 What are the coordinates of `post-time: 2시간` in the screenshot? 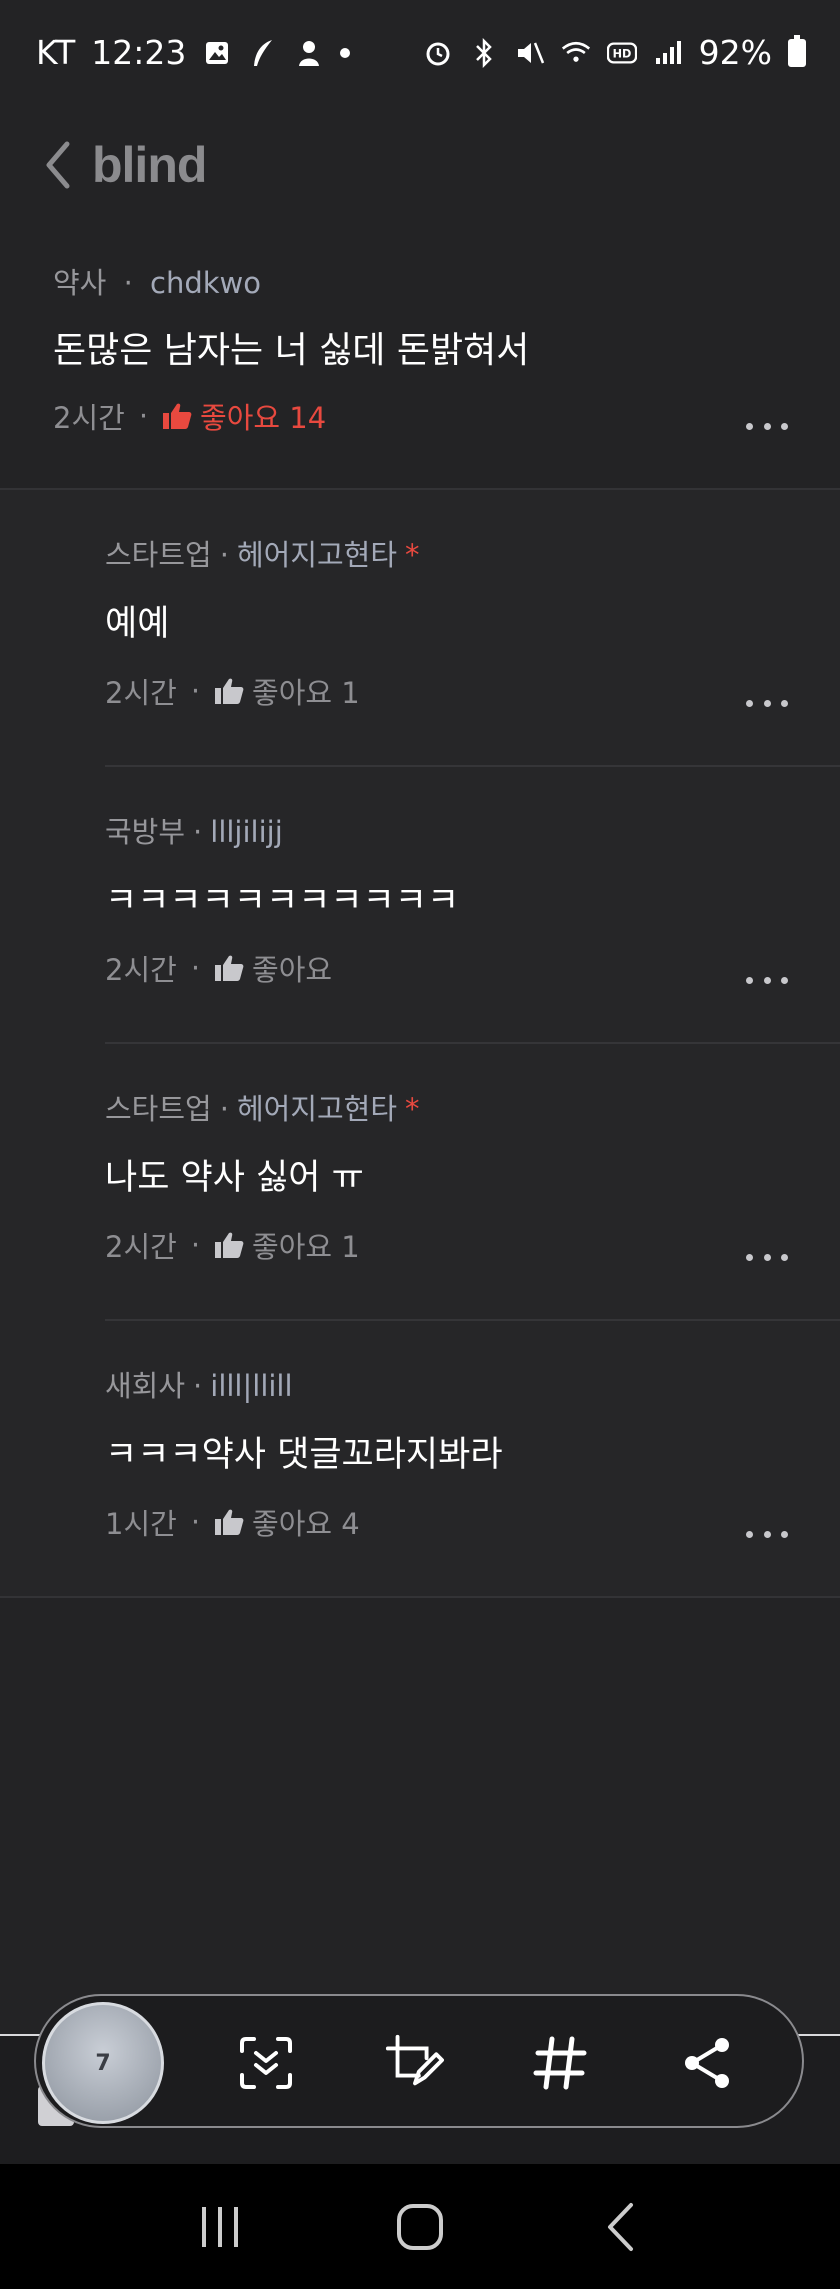 It's located at (89, 418).